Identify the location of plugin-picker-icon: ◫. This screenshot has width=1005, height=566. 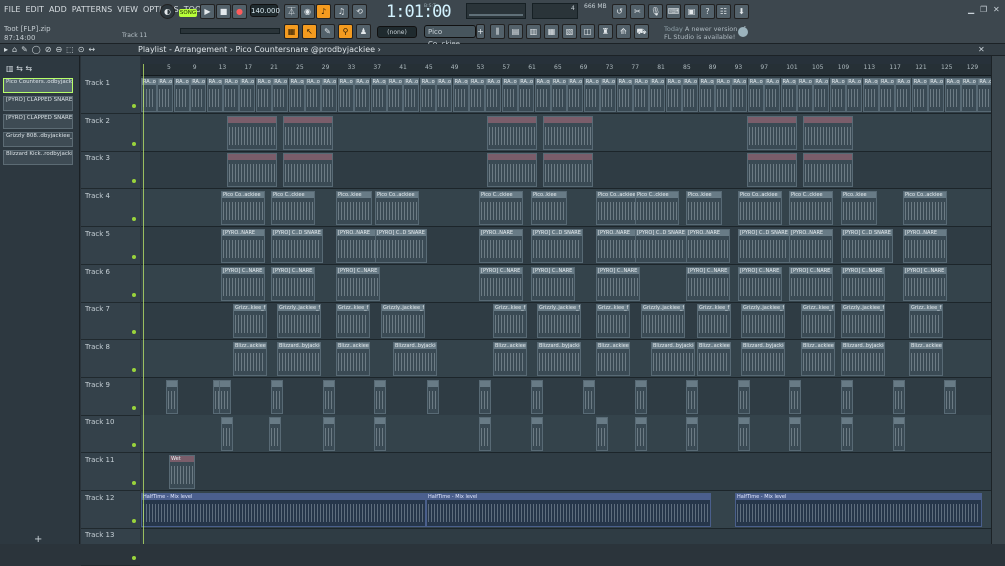
(587, 31).